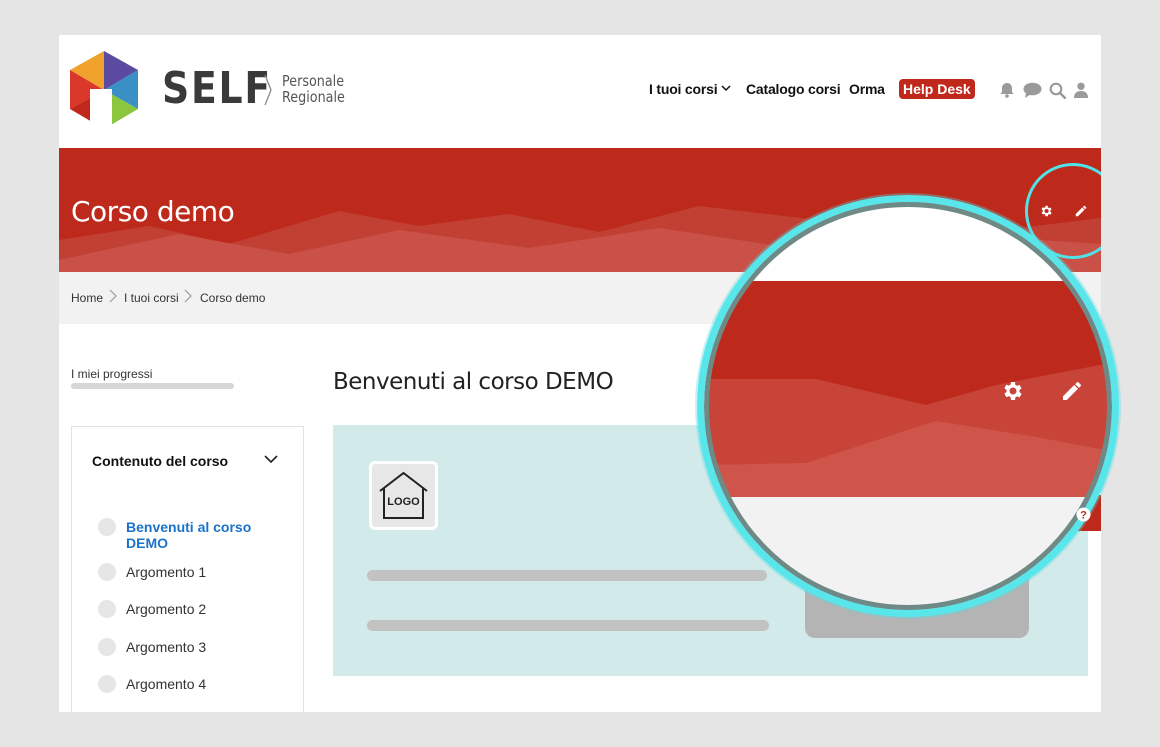 Image resolution: width=1160 pixels, height=747 pixels. Describe the element at coordinates (403, 502) in the screenshot. I see `logo-text: LOGO` at that location.